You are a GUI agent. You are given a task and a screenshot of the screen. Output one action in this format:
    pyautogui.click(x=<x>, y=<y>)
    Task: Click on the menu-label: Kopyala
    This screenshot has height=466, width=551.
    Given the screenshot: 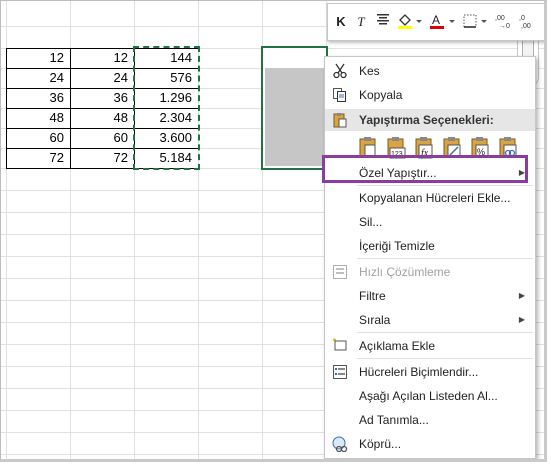 What is the action you would take?
    pyautogui.click(x=381, y=95)
    